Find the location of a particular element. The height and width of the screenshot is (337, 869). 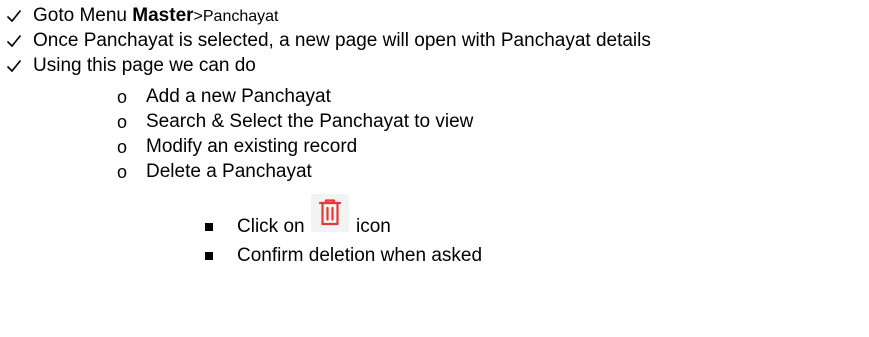

step-using-page: Using this page we can do is located at coordinates (144, 65).